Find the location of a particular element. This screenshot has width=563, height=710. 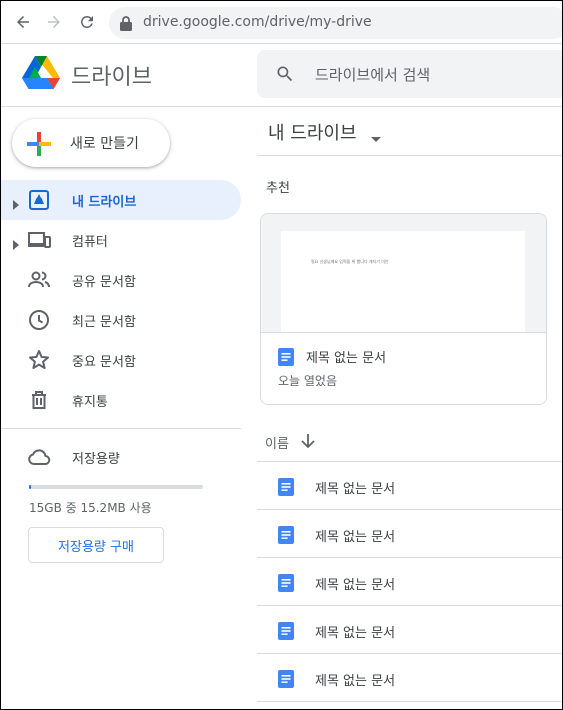

sidebar-item-starred: 중요 문서함 is located at coordinates (121, 360).